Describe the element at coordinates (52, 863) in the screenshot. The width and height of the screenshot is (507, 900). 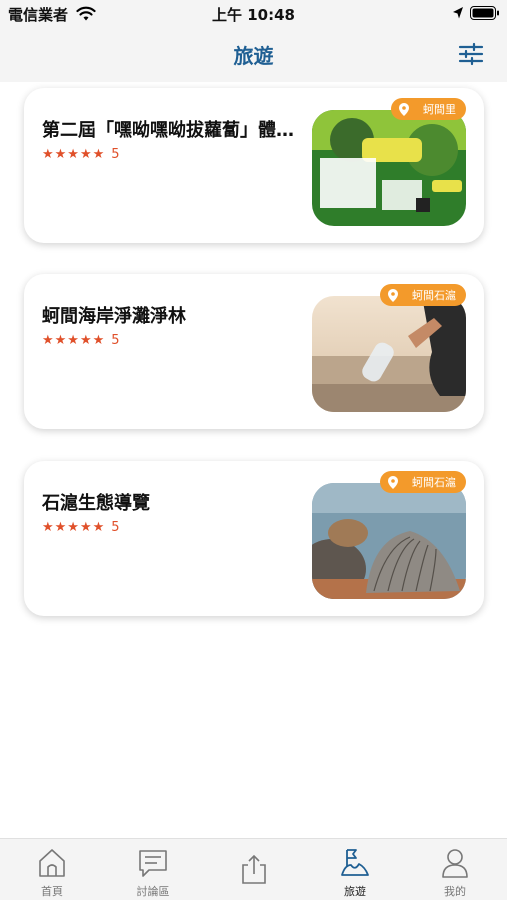
I see `home-icon` at that location.